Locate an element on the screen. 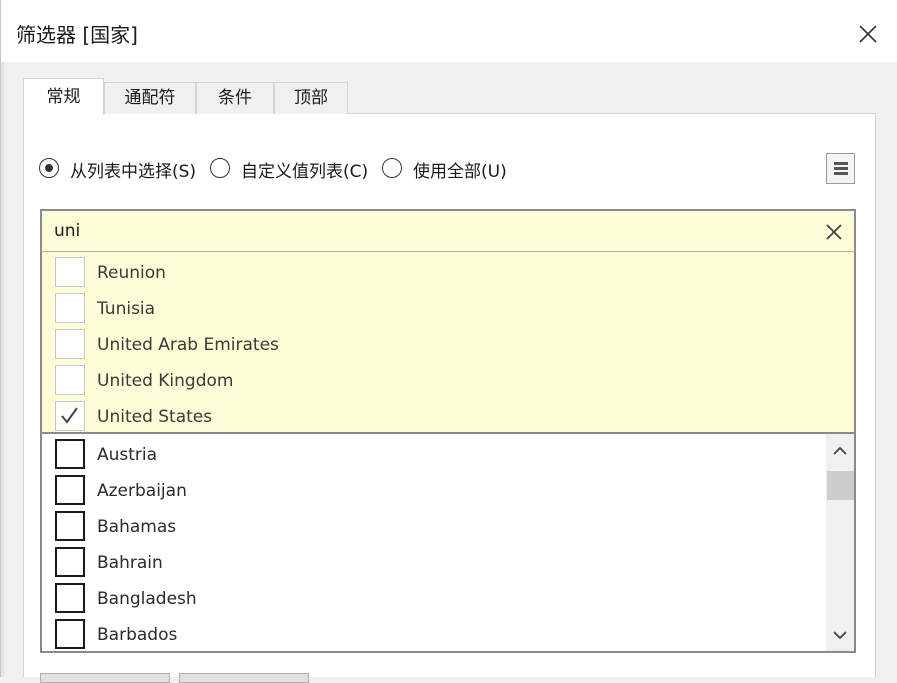 The height and width of the screenshot is (683, 897). match-item-reunion: Reunion is located at coordinates (432, 272).